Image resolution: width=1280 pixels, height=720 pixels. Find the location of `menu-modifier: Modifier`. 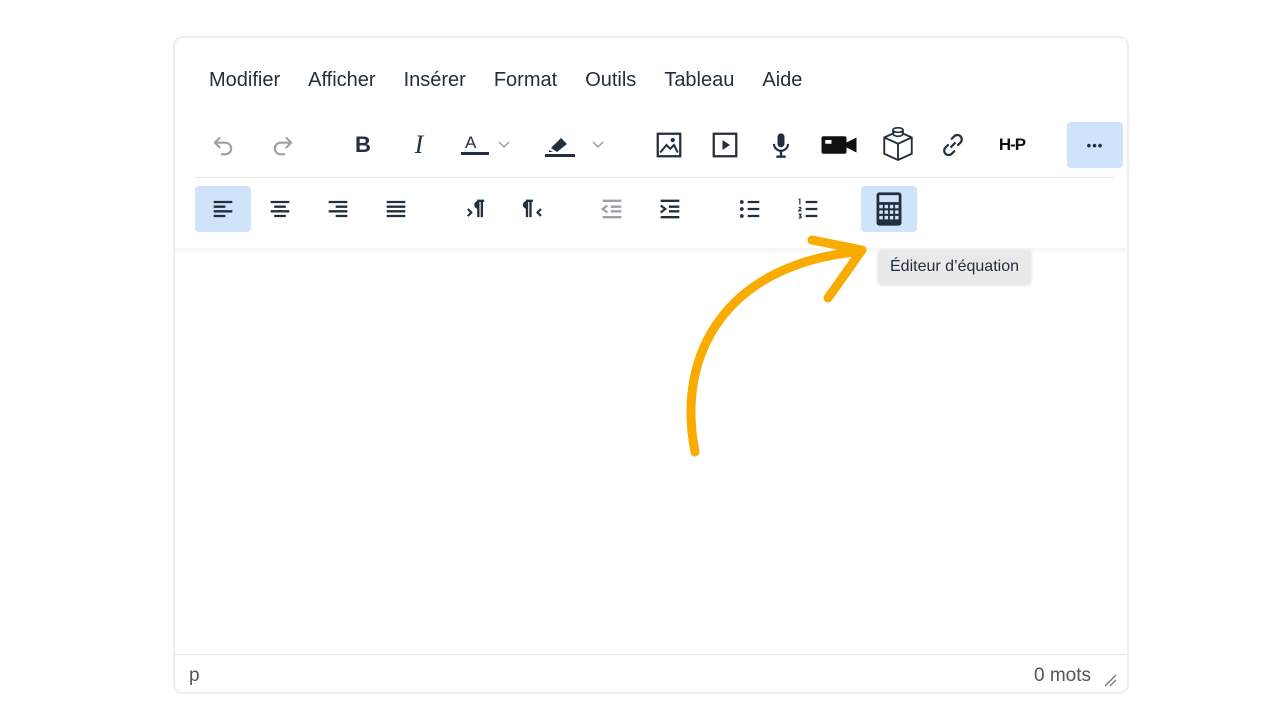

menu-modifier: Modifier is located at coordinates (244, 80).